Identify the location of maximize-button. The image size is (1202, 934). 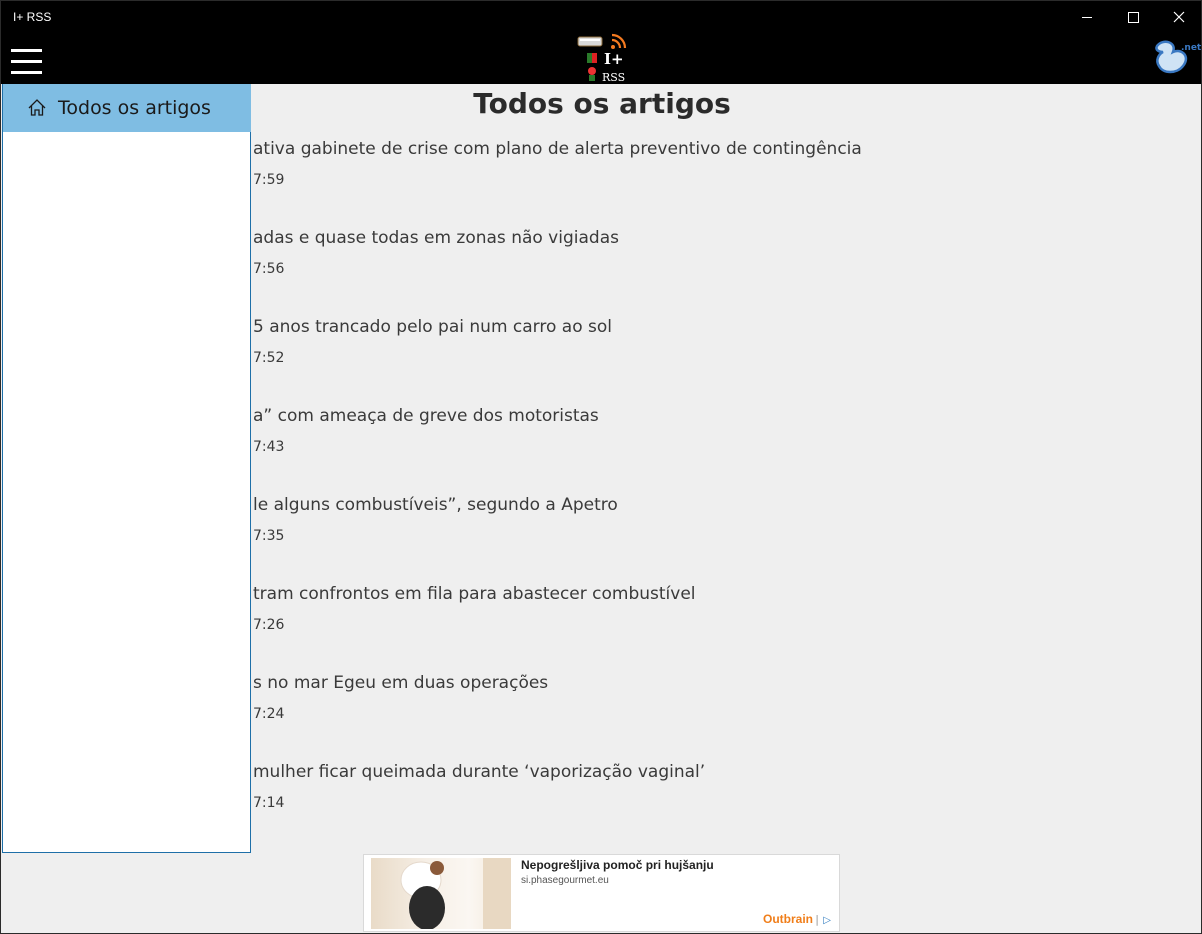
(1133, 17).